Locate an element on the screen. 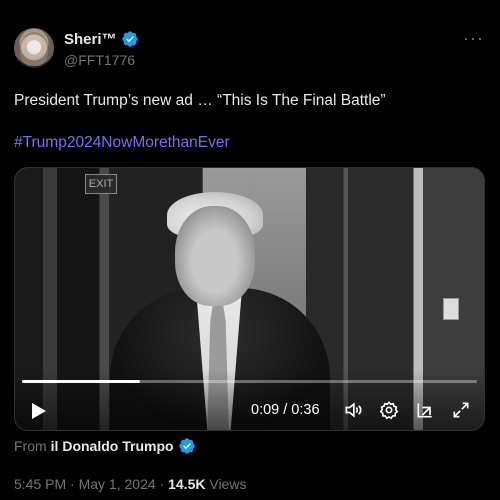 The height and width of the screenshot is (500, 500). play-icon is located at coordinates (39, 411).